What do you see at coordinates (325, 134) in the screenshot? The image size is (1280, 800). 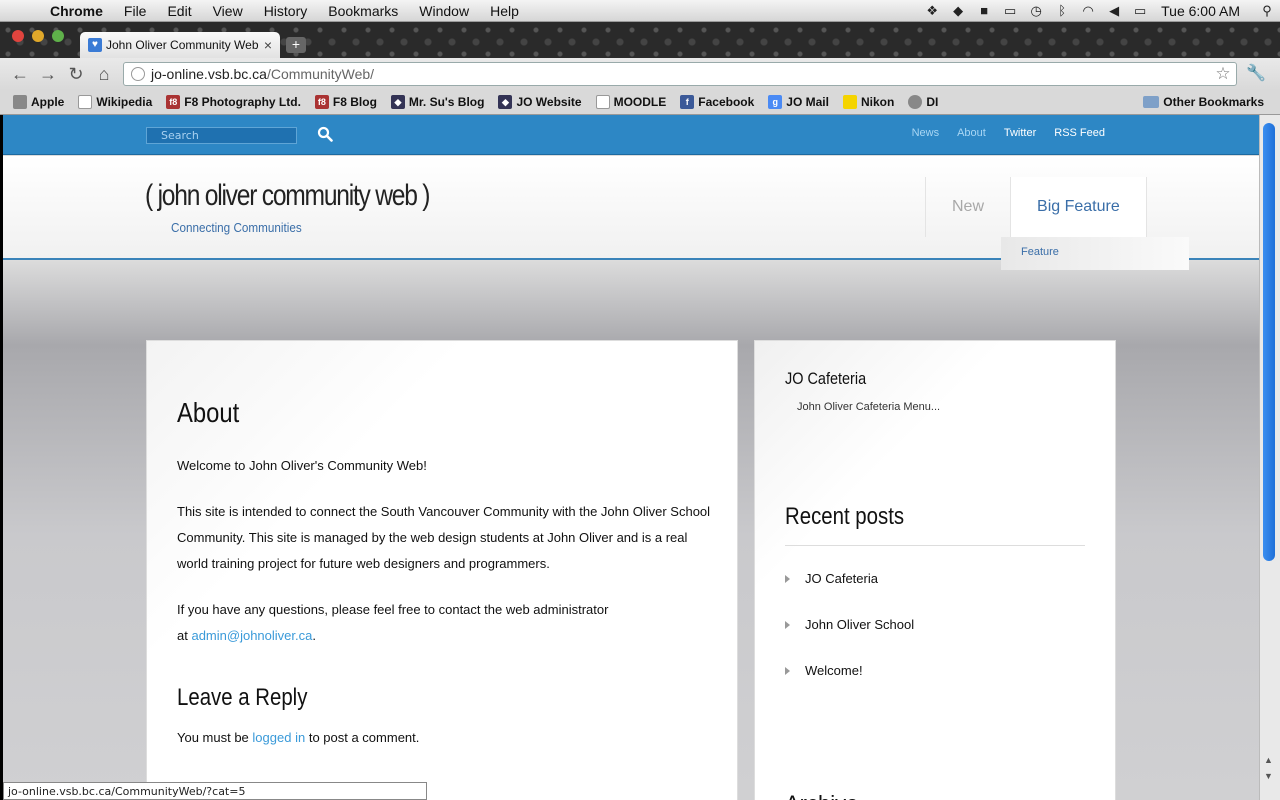 I see `search-icon` at bounding box center [325, 134].